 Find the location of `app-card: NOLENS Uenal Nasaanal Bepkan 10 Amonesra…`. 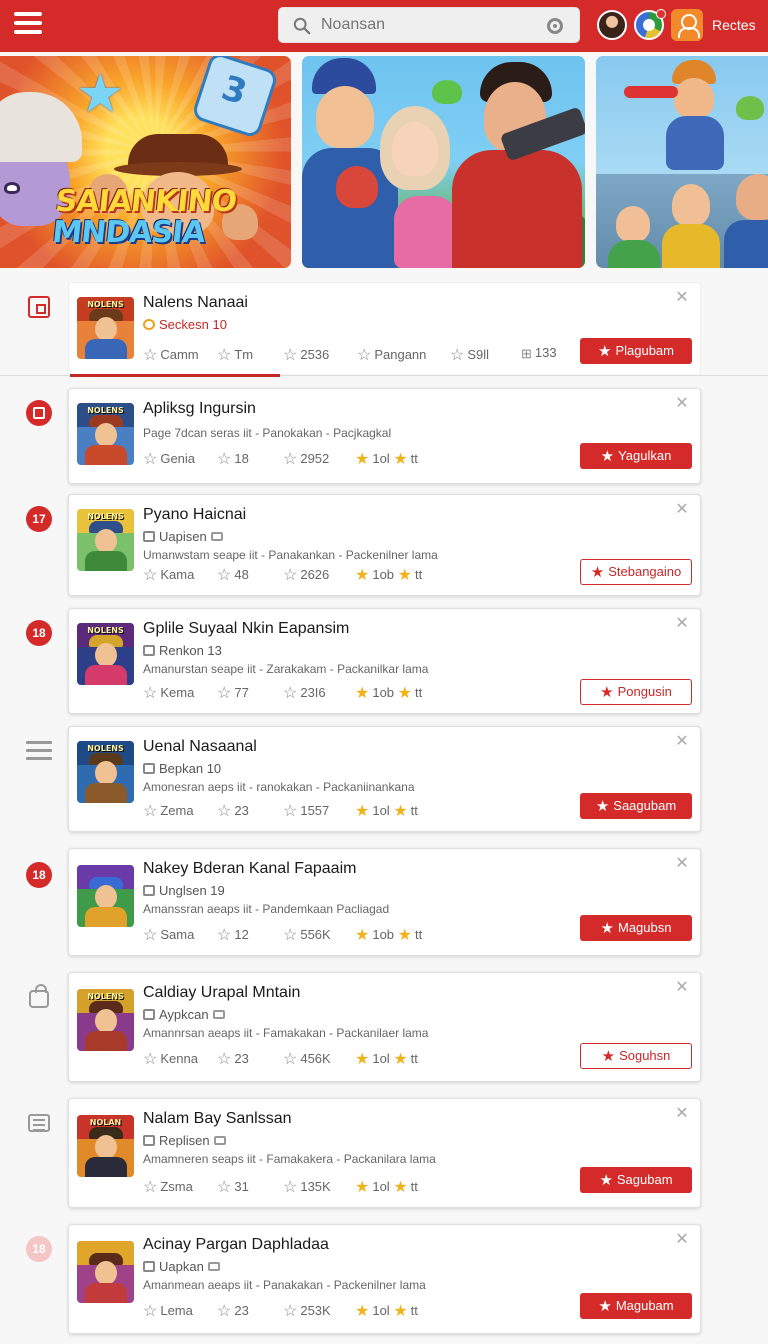

app-card: NOLENS Uenal Nasaanal Bepkan 10 Amonesra… is located at coordinates (384, 779).